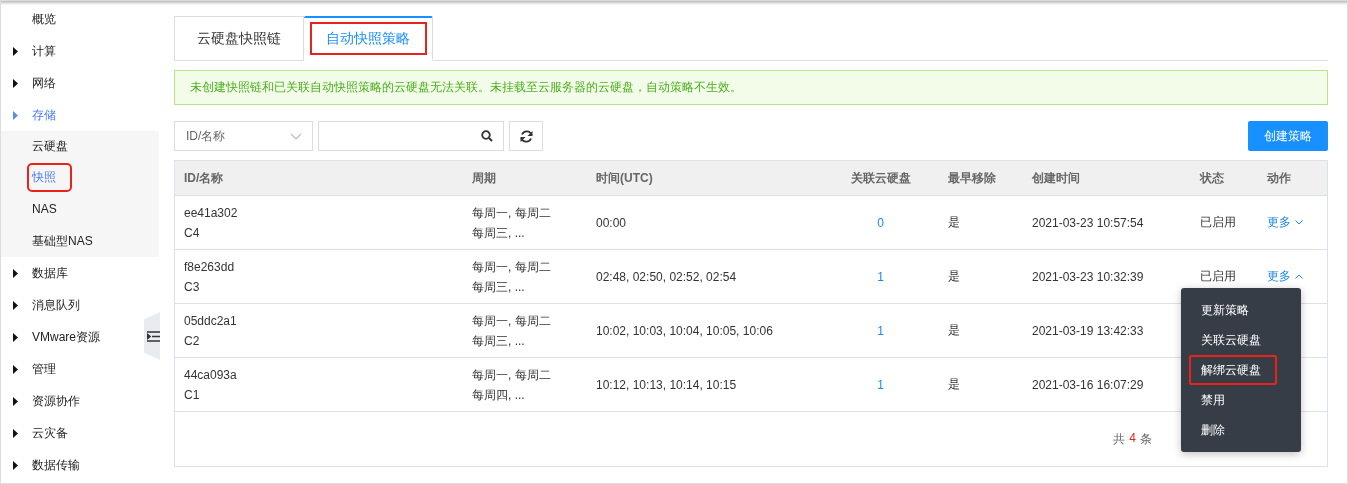 Image resolution: width=1348 pixels, height=484 pixels. What do you see at coordinates (192, 395) in the screenshot?
I see `policy-name: C1` at bounding box center [192, 395].